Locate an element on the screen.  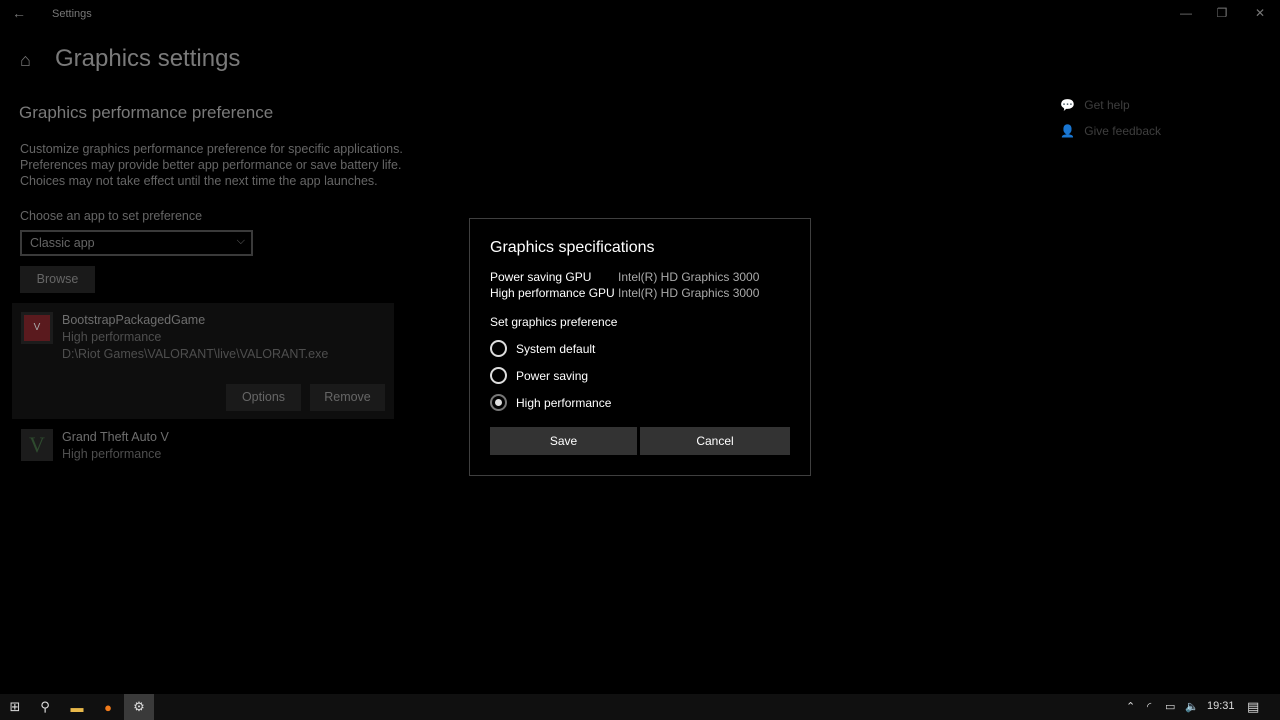
app-type-dropdown: Classic app ⌵ is located at coordinates (136, 243).